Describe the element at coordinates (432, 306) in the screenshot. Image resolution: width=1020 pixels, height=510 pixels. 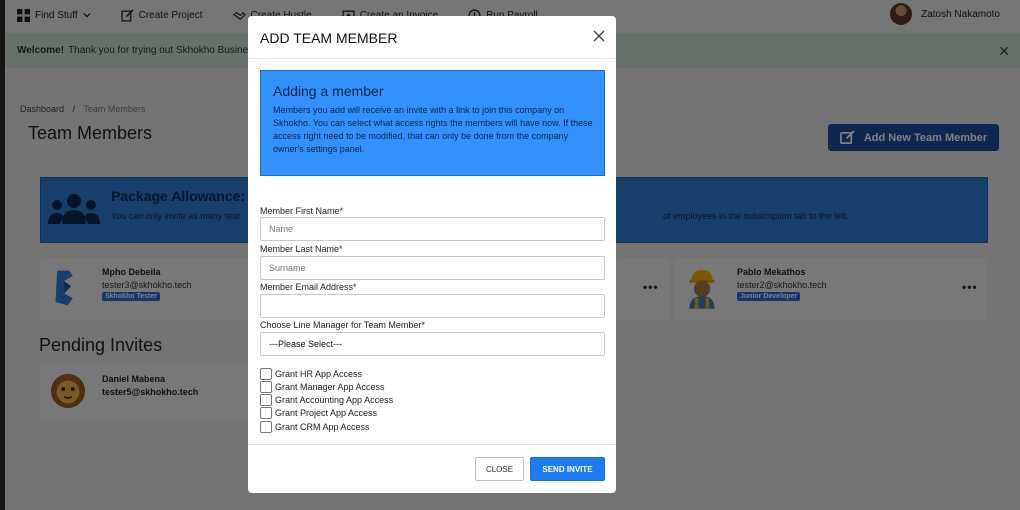
I see `email-field` at that location.